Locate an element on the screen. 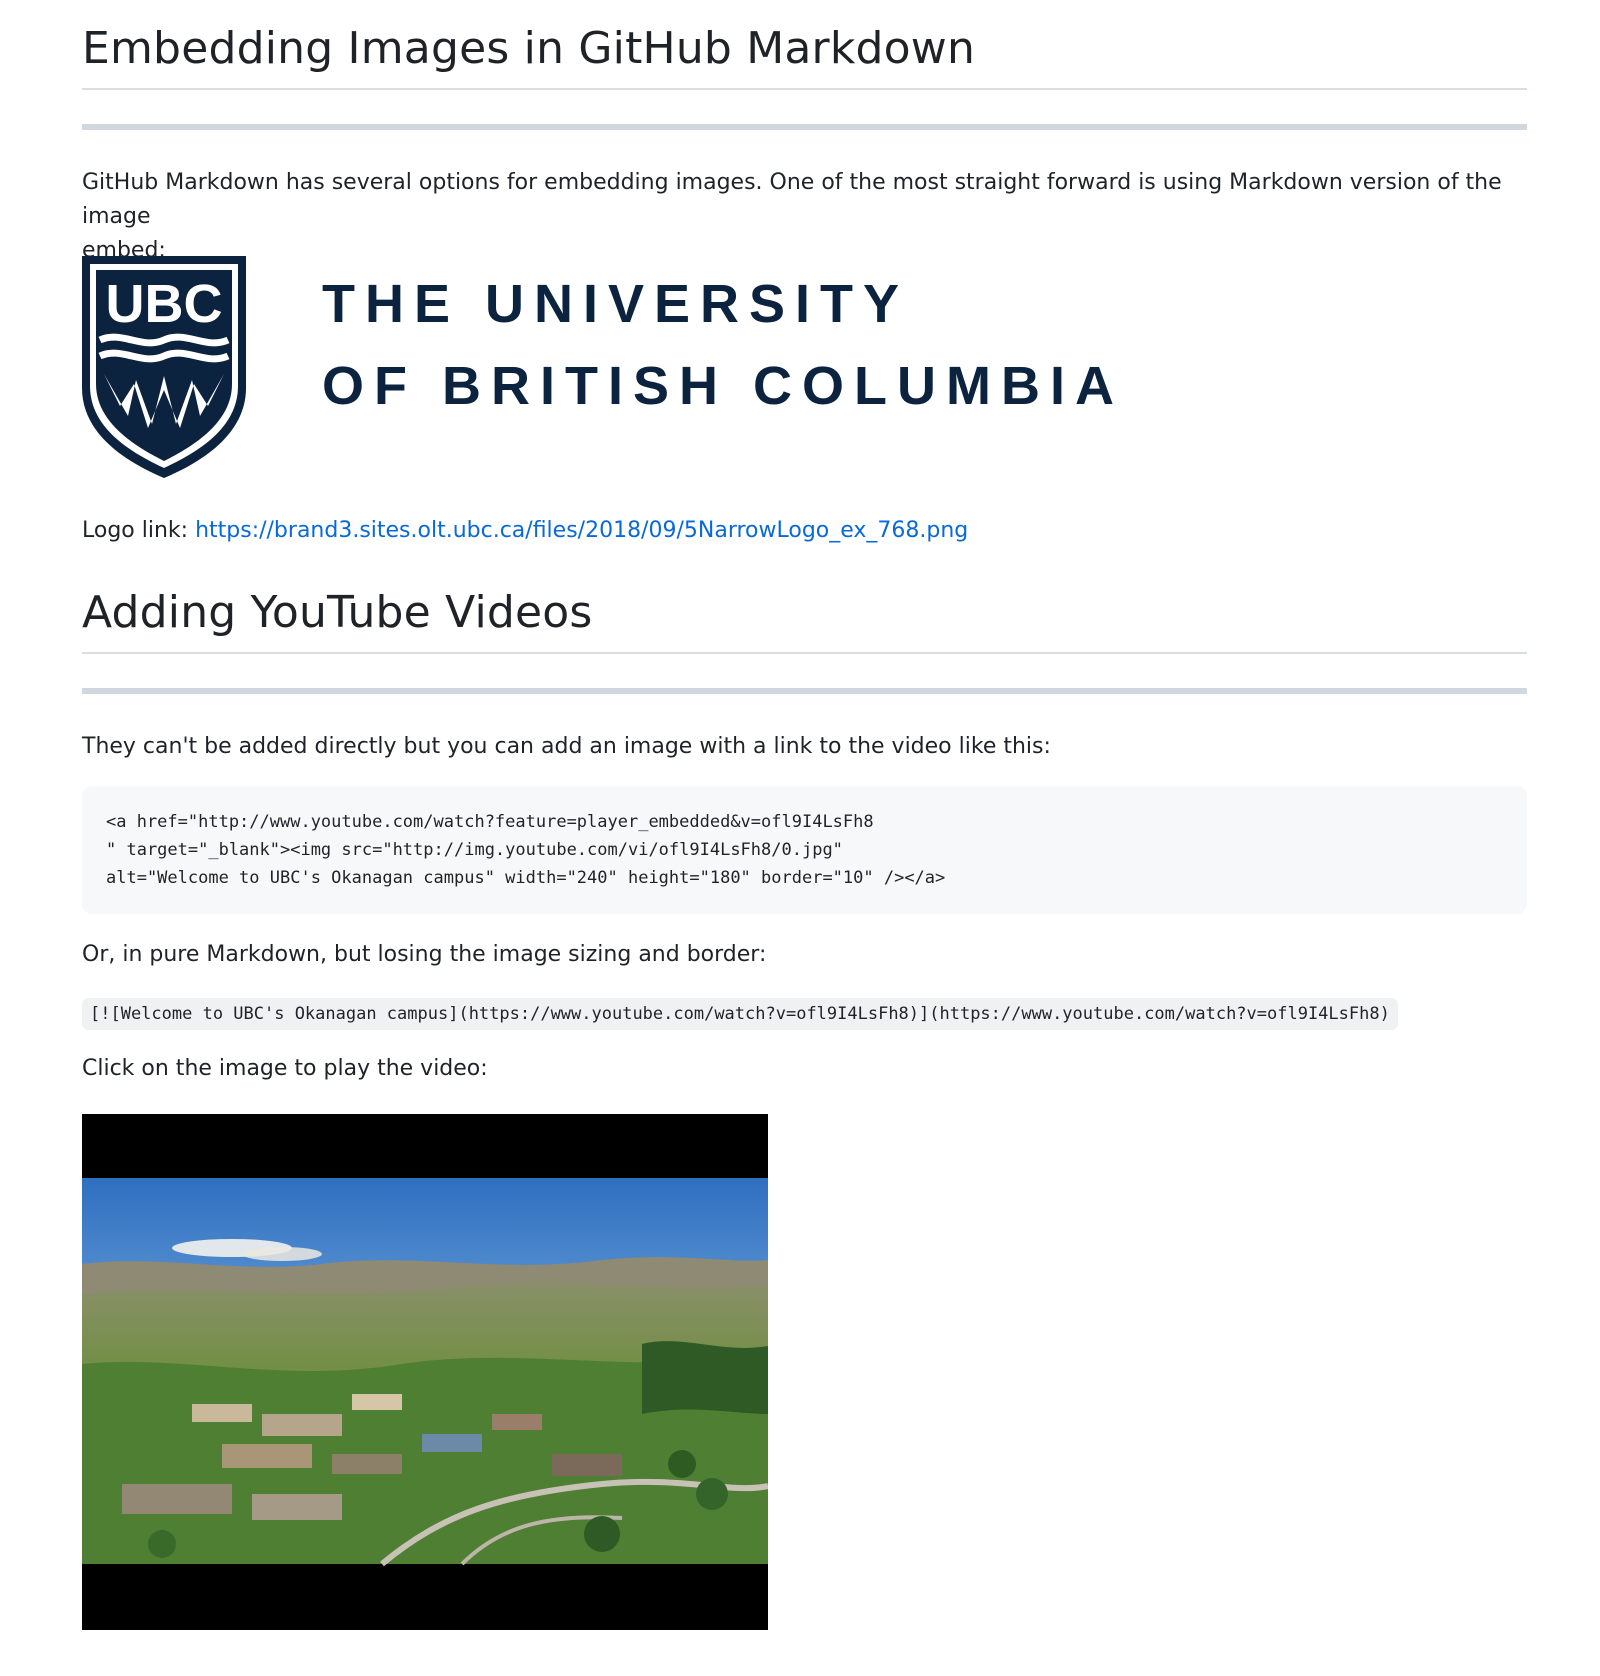 The width and height of the screenshot is (1600, 1676). ubc-wordmark-line-2: OF BRITISH COLUMBIA is located at coordinates (723, 386).